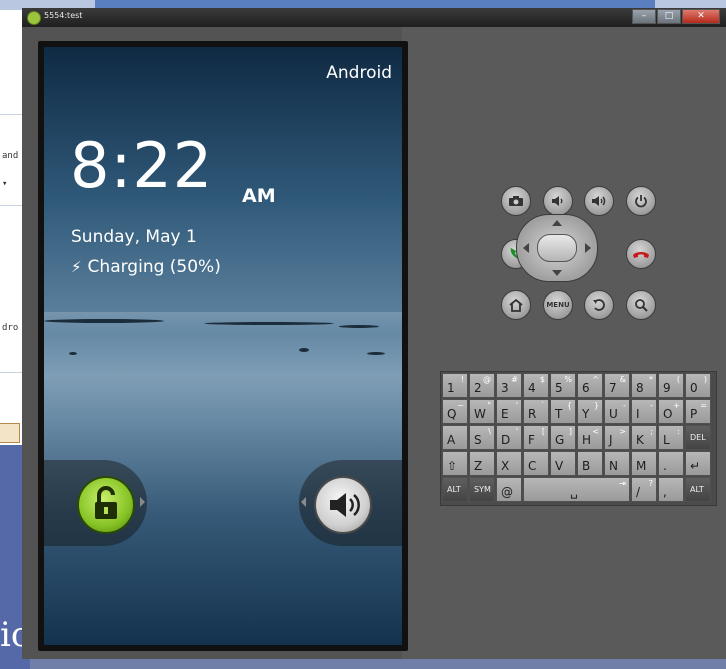  What do you see at coordinates (617, 385) in the screenshot?
I see `key-7: 7 &` at bounding box center [617, 385].